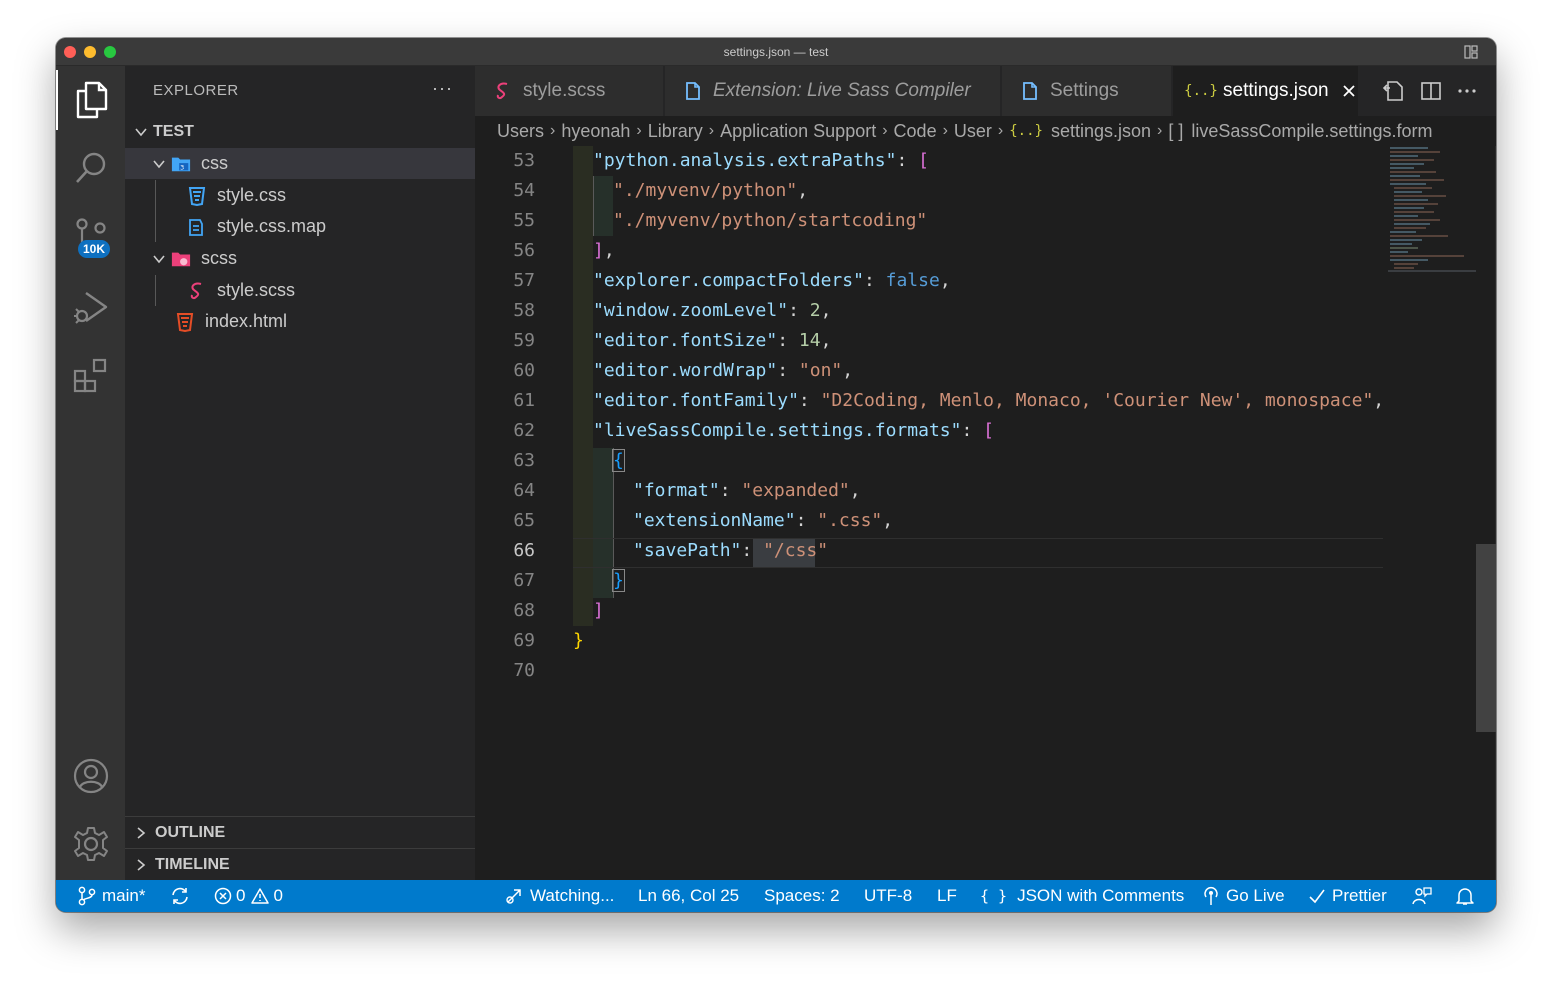 This screenshot has width=1552, height=987. Describe the element at coordinates (300, 832) in the screenshot. I see `outline-section: OUTLINE` at that location.